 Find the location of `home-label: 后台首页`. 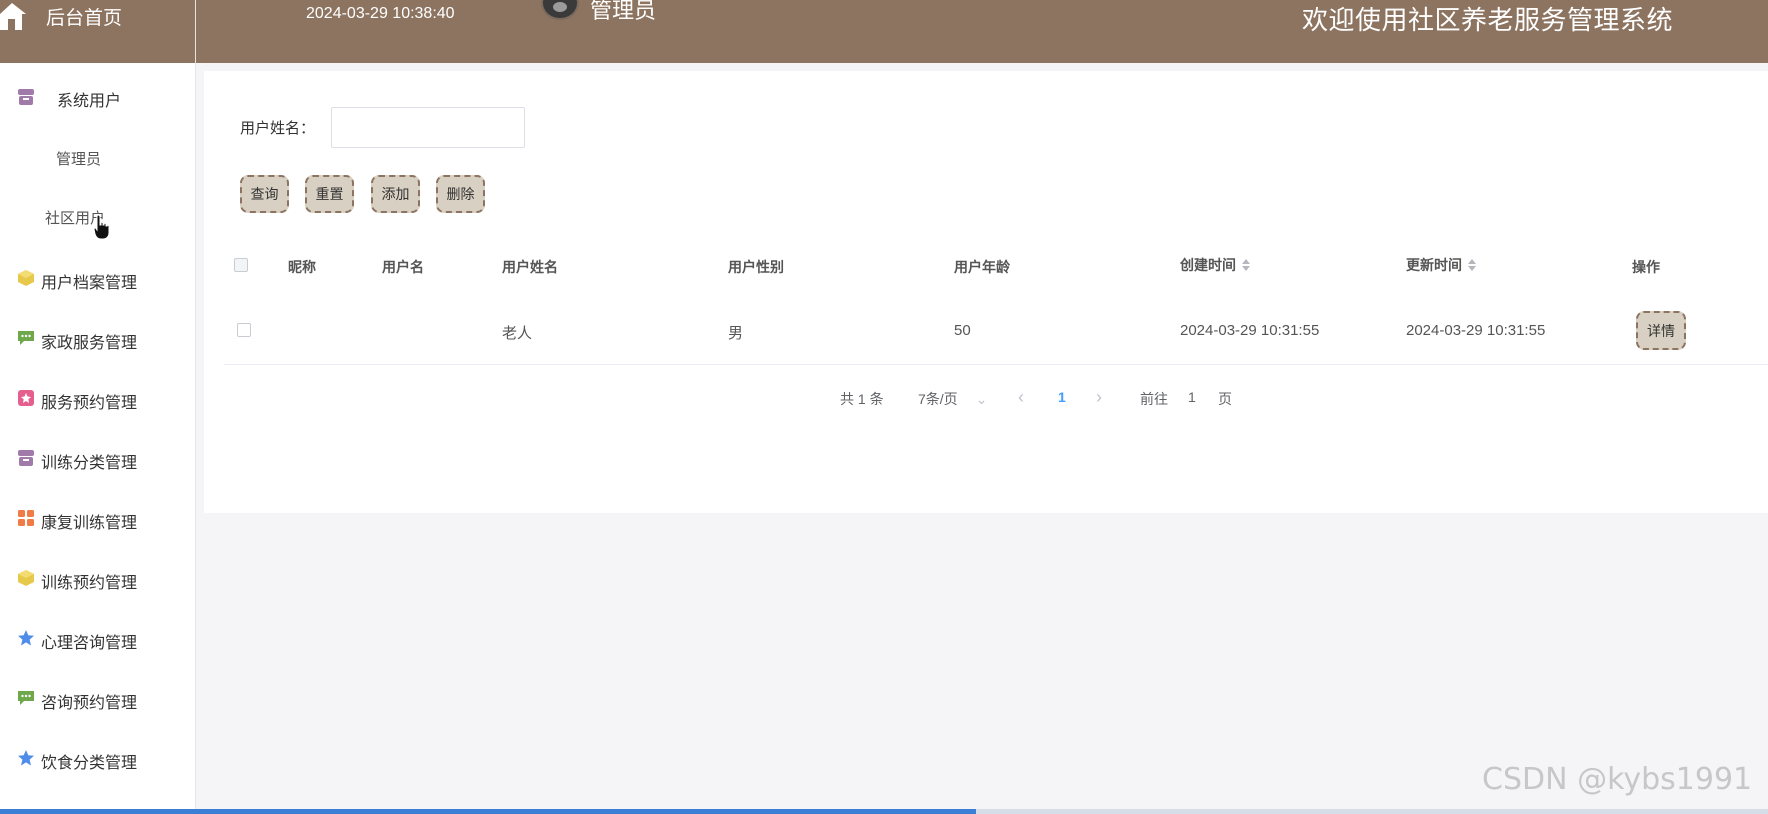

home-label: 后台首页 is located at coordinates (84, 18).